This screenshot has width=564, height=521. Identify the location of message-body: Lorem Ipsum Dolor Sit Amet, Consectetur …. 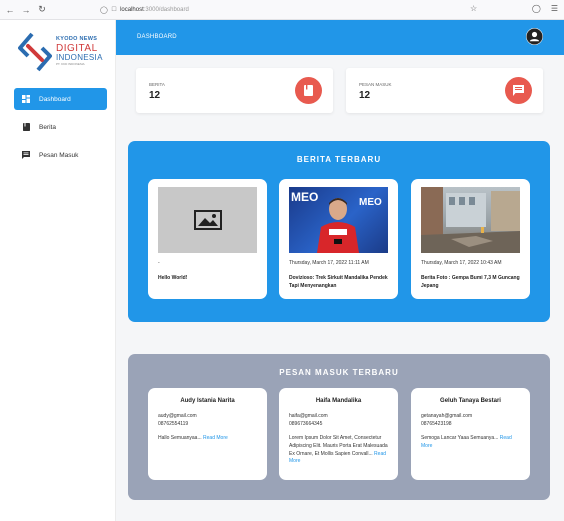
(338, 450).